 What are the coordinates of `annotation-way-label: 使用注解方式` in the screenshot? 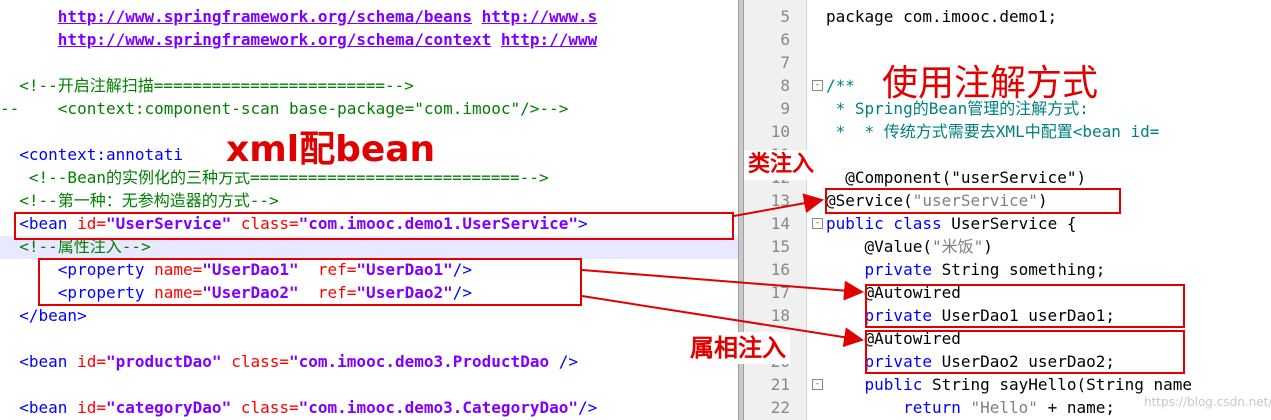 It's located at (990, 83).